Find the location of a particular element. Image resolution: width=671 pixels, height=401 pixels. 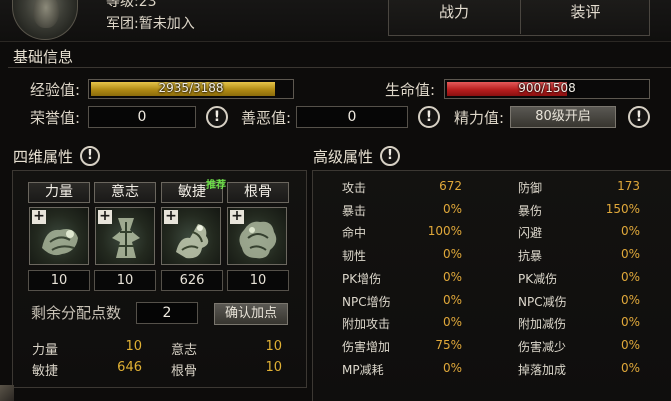

hp-label: 生命值: is located at coordinates (410, 90).